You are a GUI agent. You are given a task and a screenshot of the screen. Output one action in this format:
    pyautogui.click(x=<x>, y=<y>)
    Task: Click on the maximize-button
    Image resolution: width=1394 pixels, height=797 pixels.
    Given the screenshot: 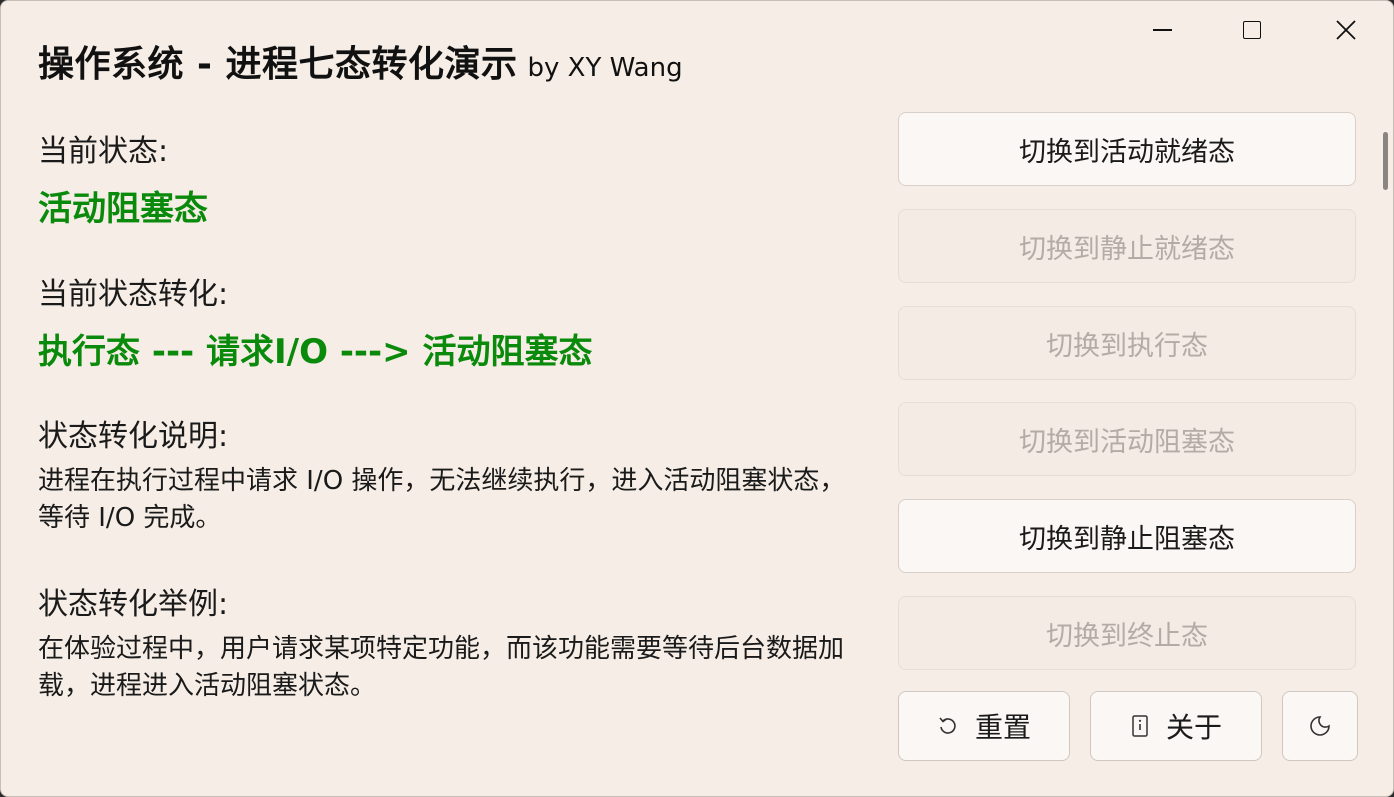 What is the action you would take?
    pyautogui.click(x=1252, y=30)
    